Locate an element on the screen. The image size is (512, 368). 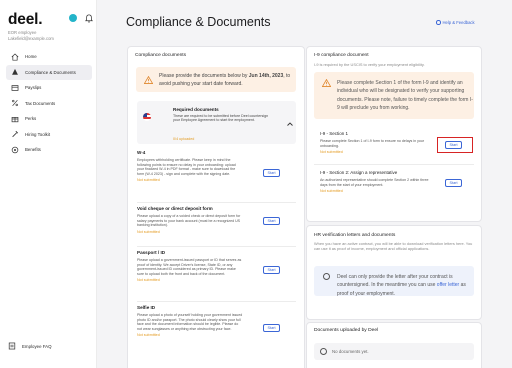
employee-faq-link: Employee FAQ is located at coordinates (30, 346).